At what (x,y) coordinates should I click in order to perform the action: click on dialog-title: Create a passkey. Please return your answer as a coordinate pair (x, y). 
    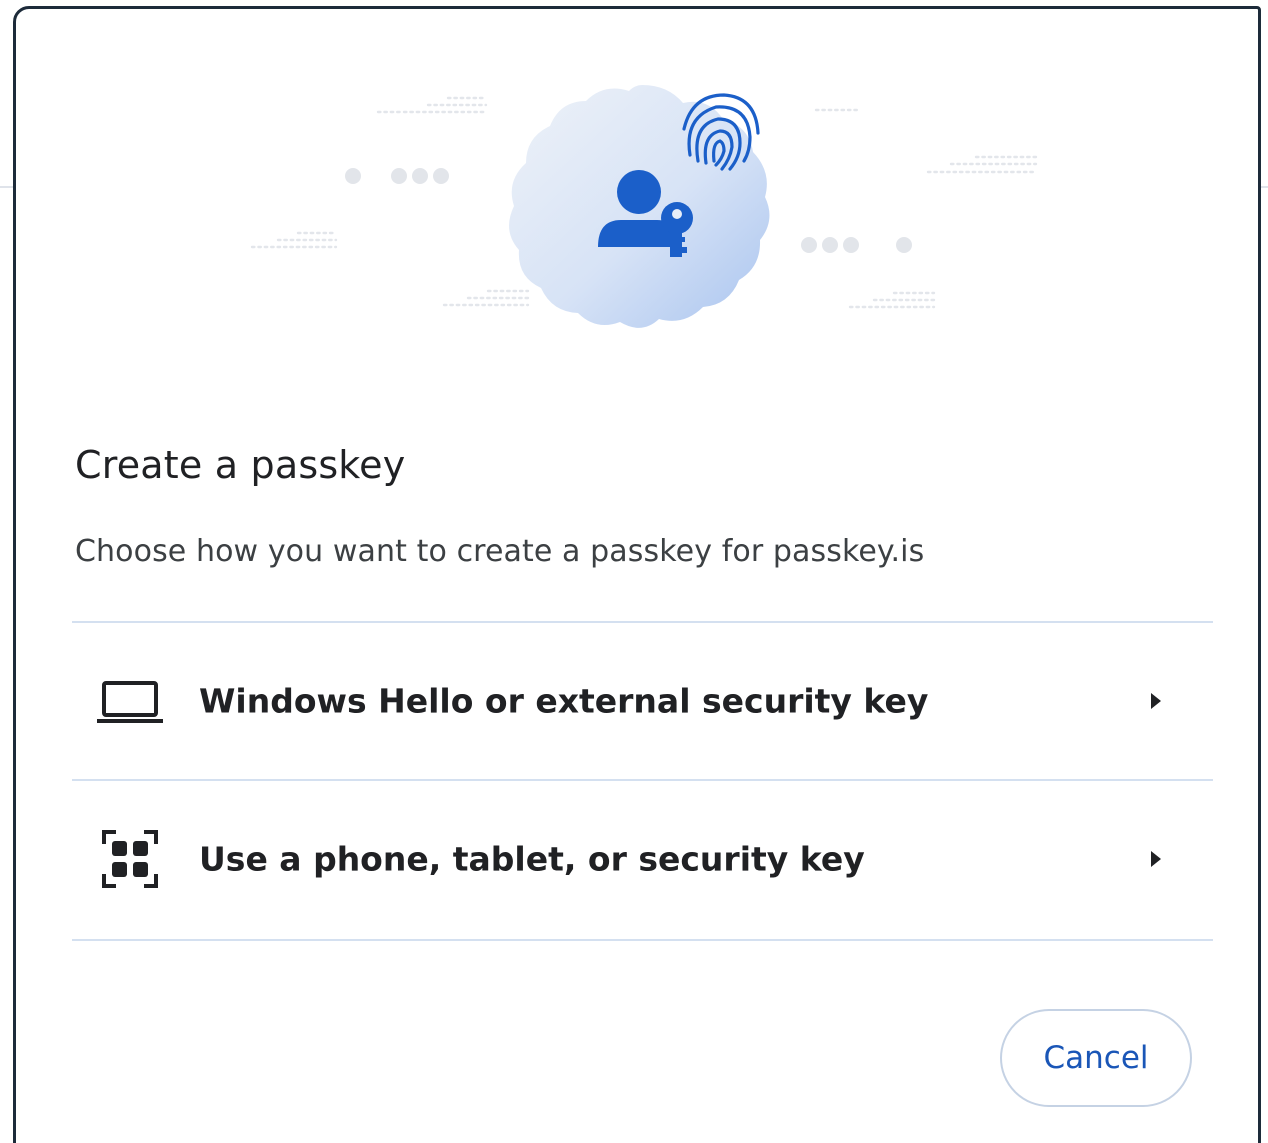
    Looking at the image, I should click on (240, 465).